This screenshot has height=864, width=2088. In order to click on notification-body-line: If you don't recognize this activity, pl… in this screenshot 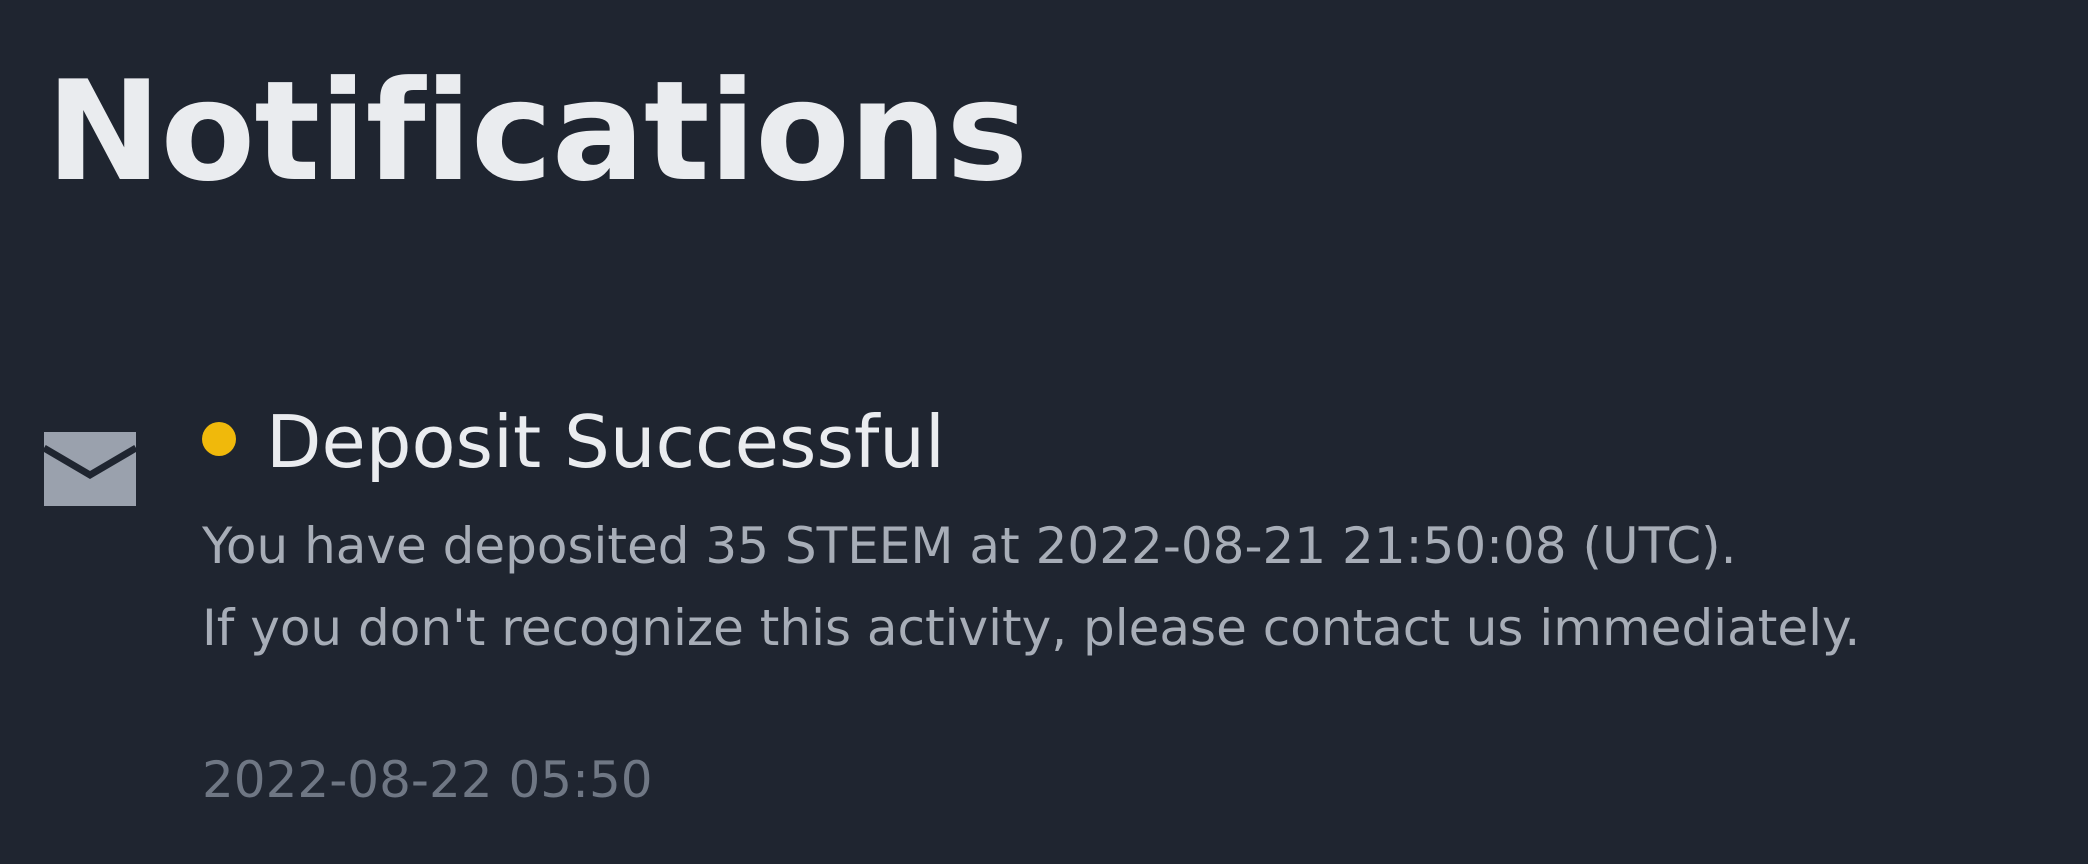, I will do `click(1031, 628)`.